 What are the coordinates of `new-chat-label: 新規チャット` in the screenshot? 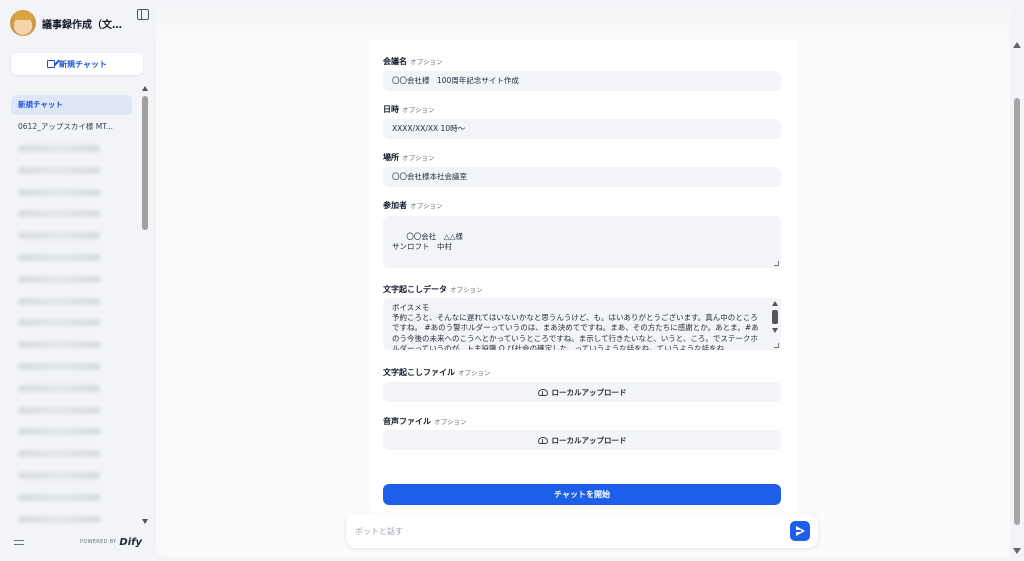 It's located at (83, 64).